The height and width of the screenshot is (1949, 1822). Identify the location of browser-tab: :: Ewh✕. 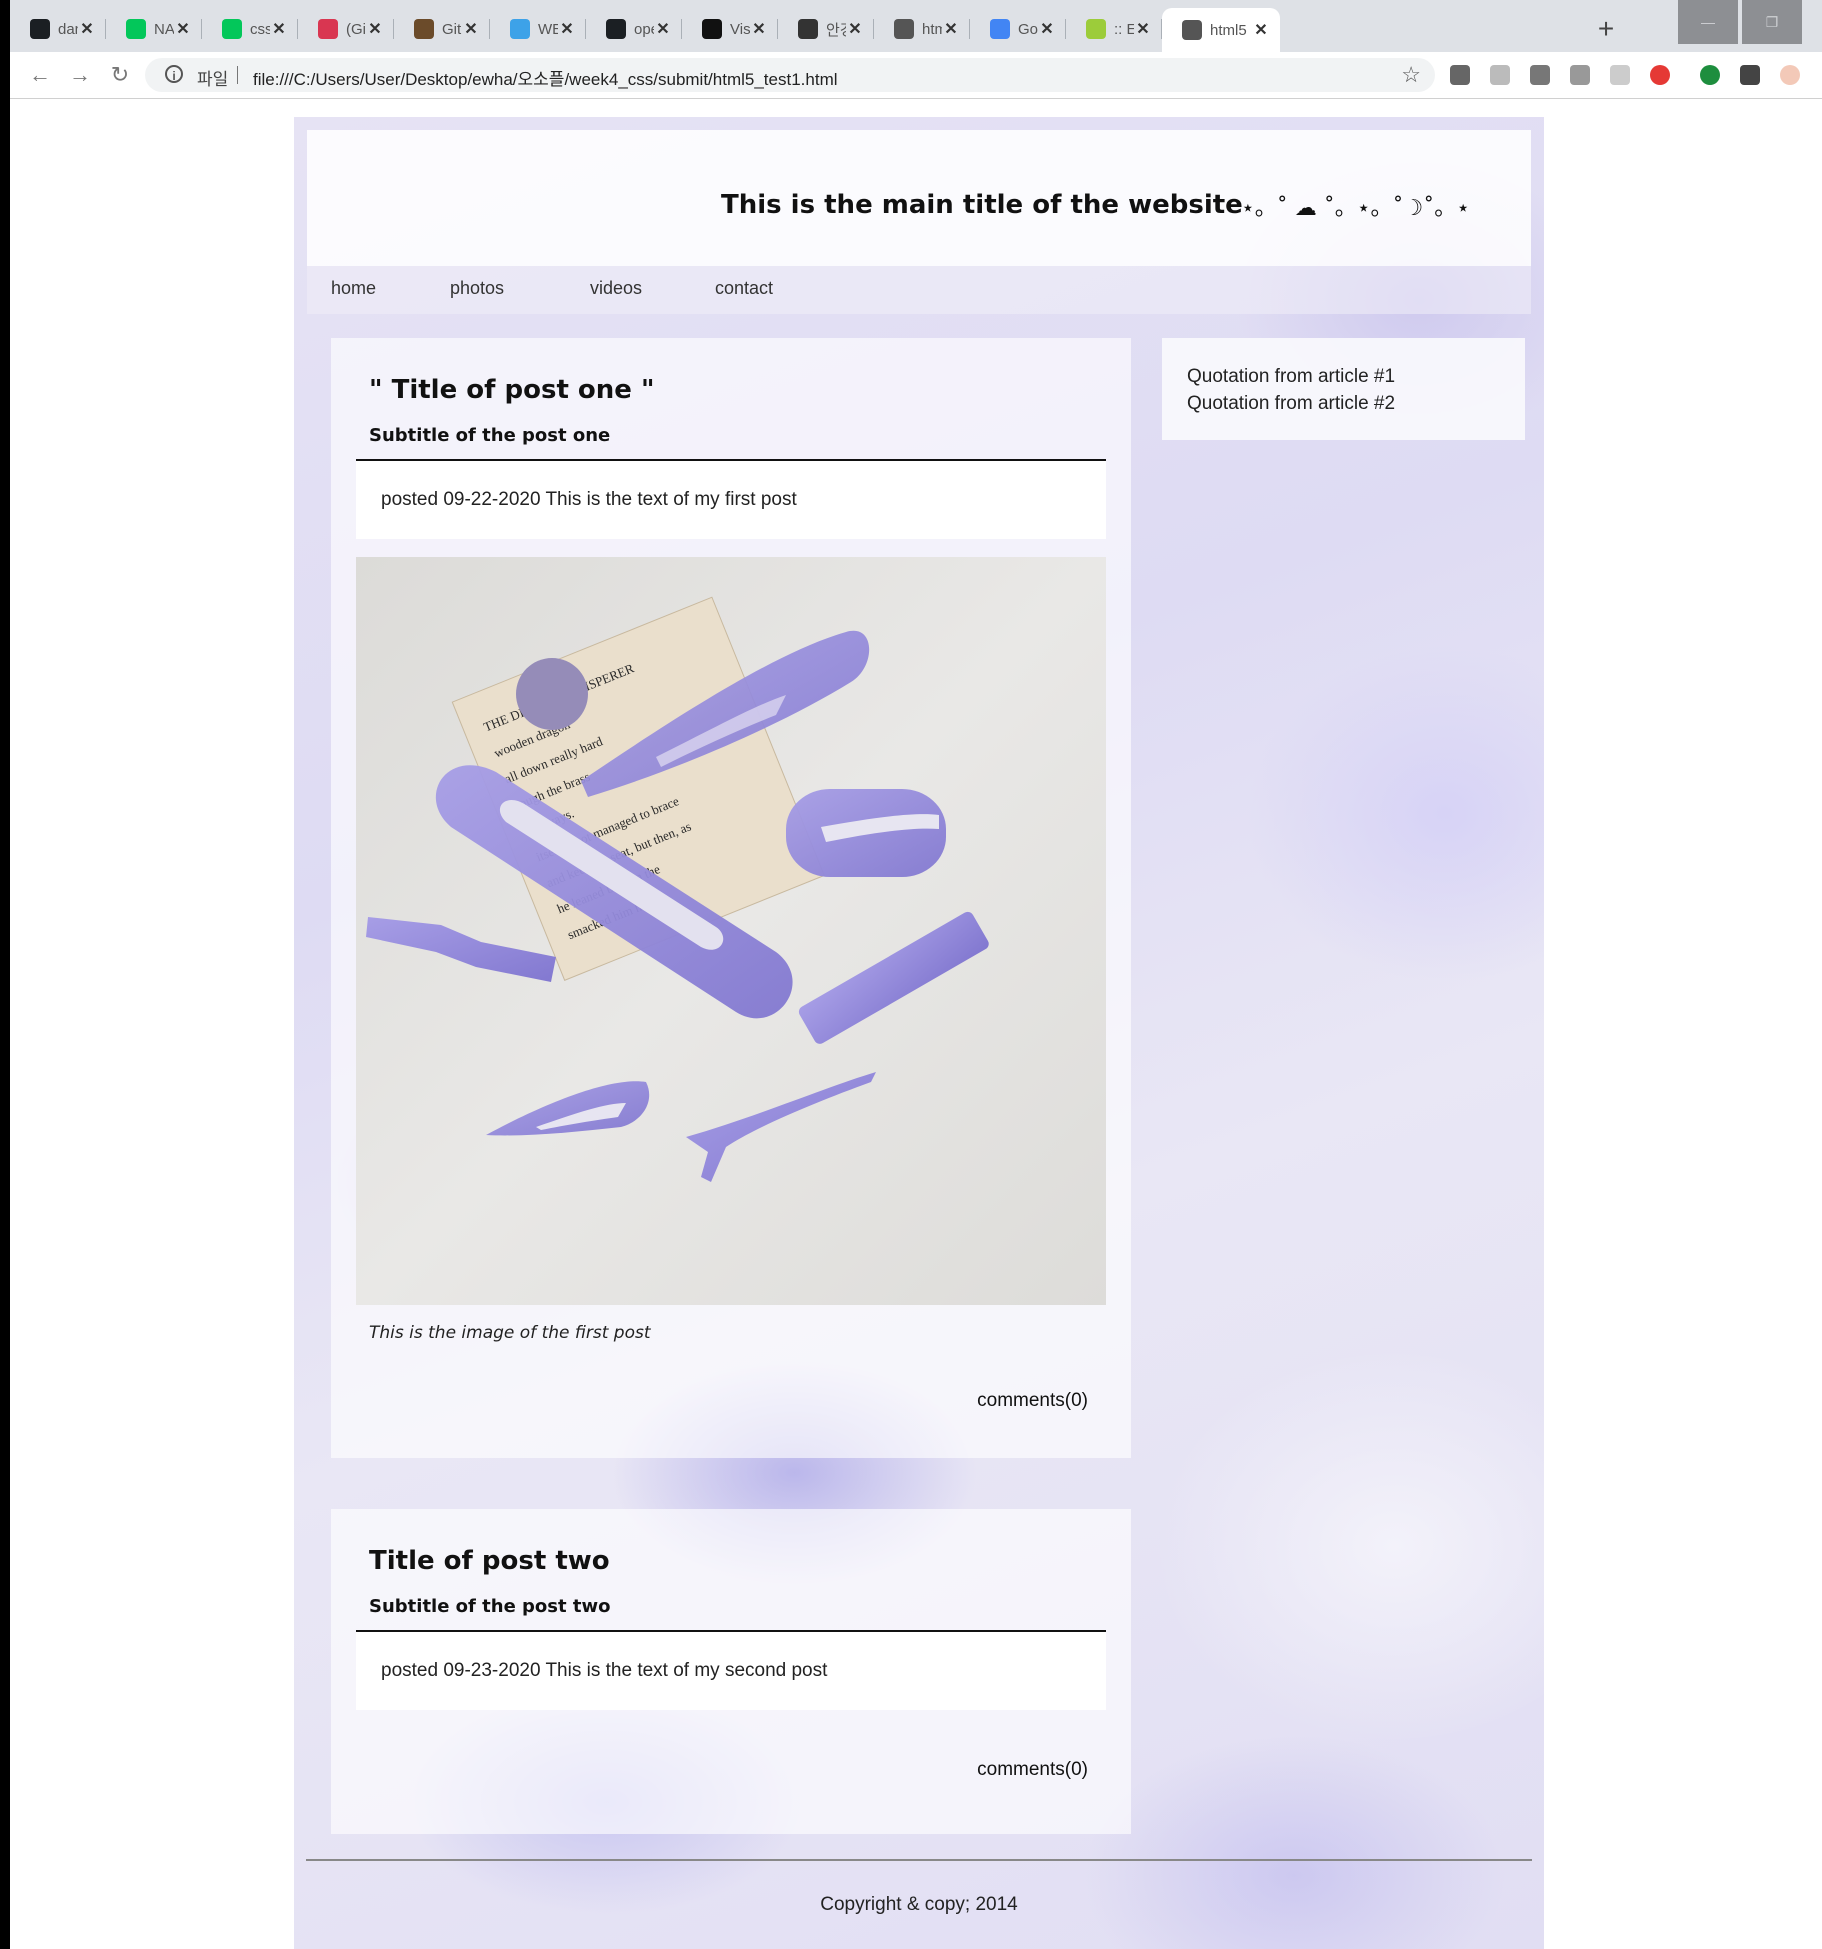
(1114, 29).